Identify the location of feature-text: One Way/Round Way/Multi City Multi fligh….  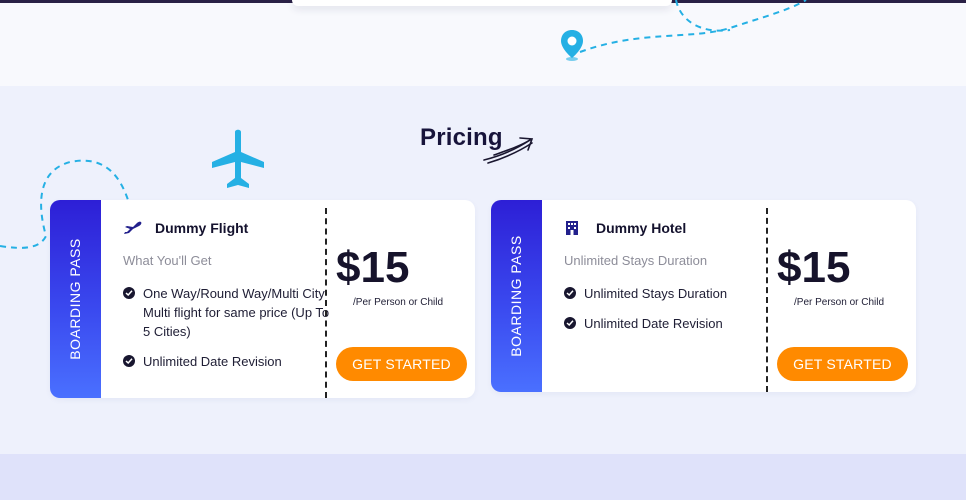
(236, 312).